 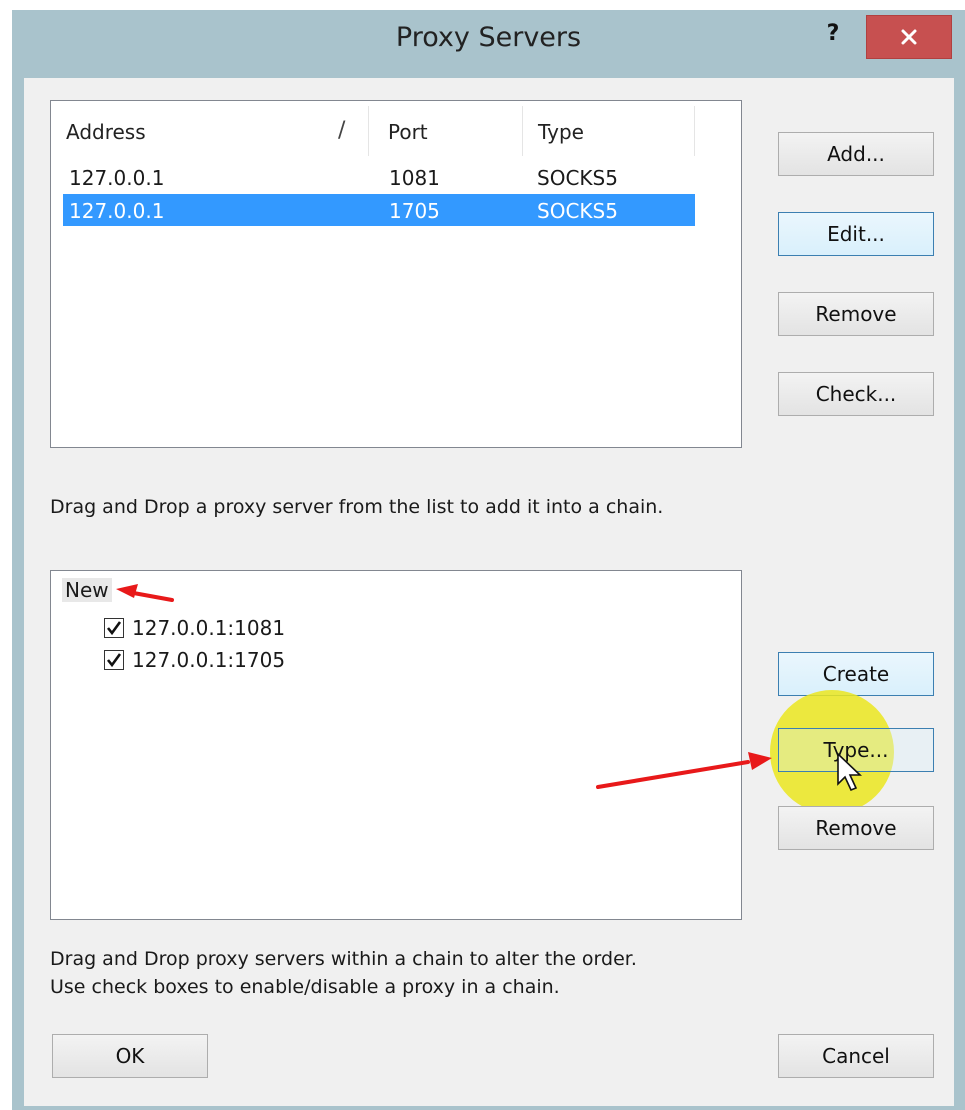 I want to click on cell-port: 1081, so click(x=414, y=178).